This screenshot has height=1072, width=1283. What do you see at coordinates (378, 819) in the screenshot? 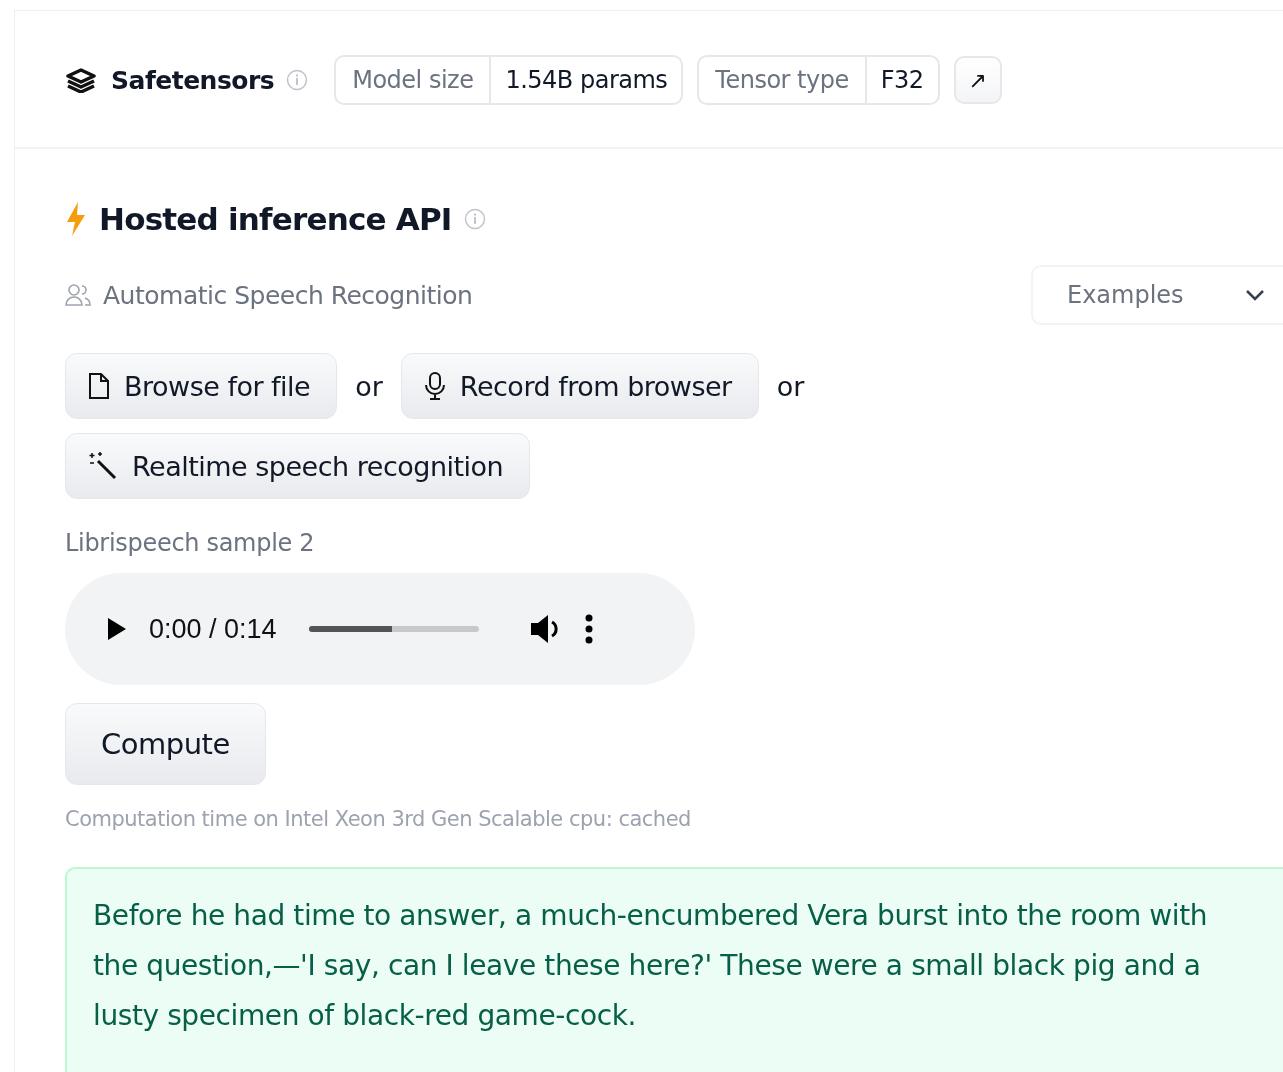
I see `computation-time: Computation time on Intel Xeon 3rd Gen Scalable cpu: cached` at bounding box center [378, 819].